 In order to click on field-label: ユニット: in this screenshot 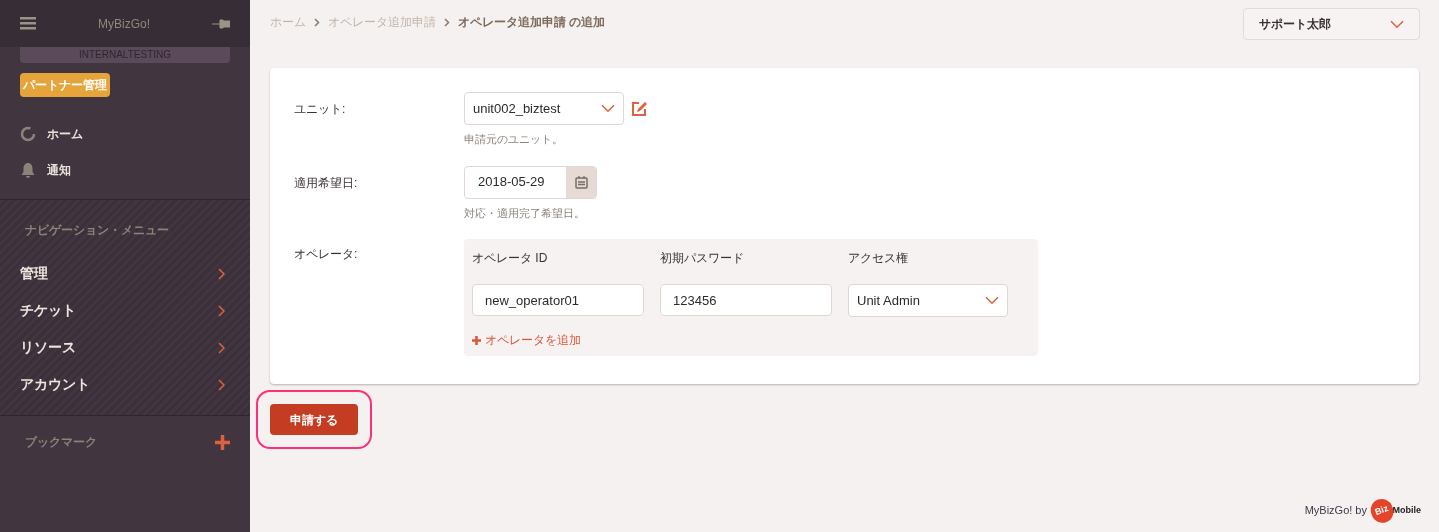, I will do `click(320, 109)`.